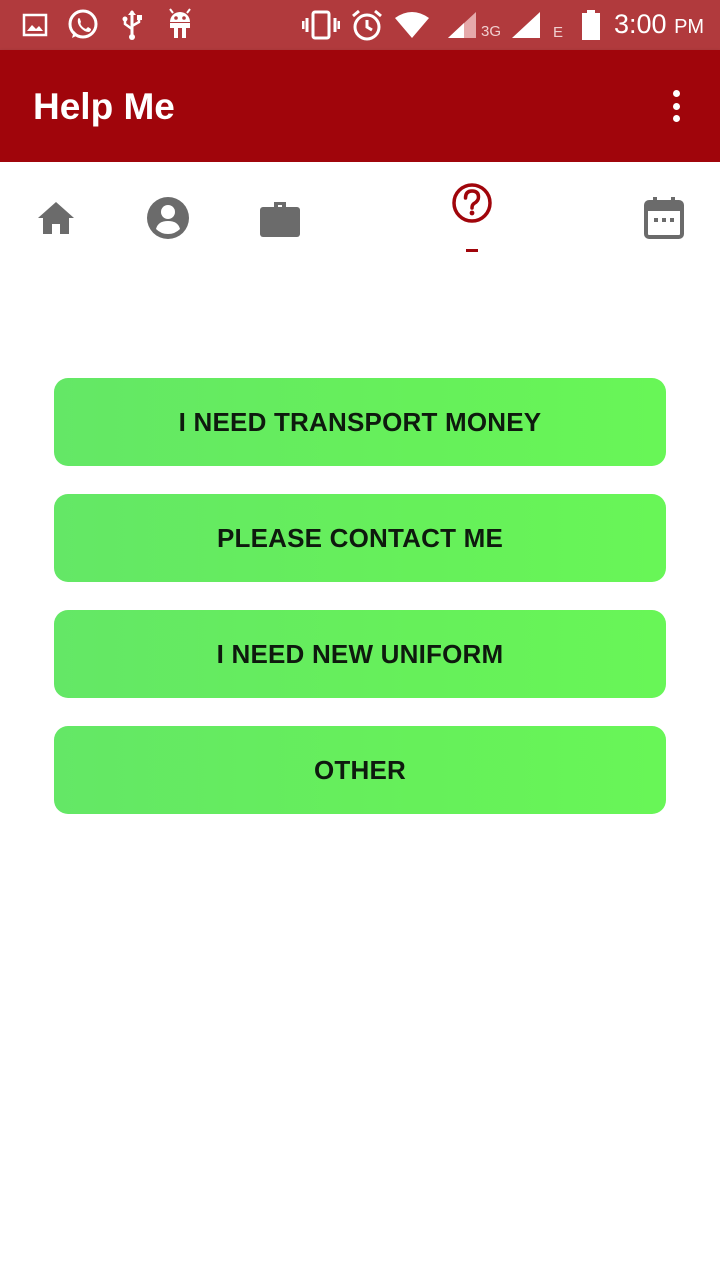  I want to click on tab-calendar, so click(664, 212).